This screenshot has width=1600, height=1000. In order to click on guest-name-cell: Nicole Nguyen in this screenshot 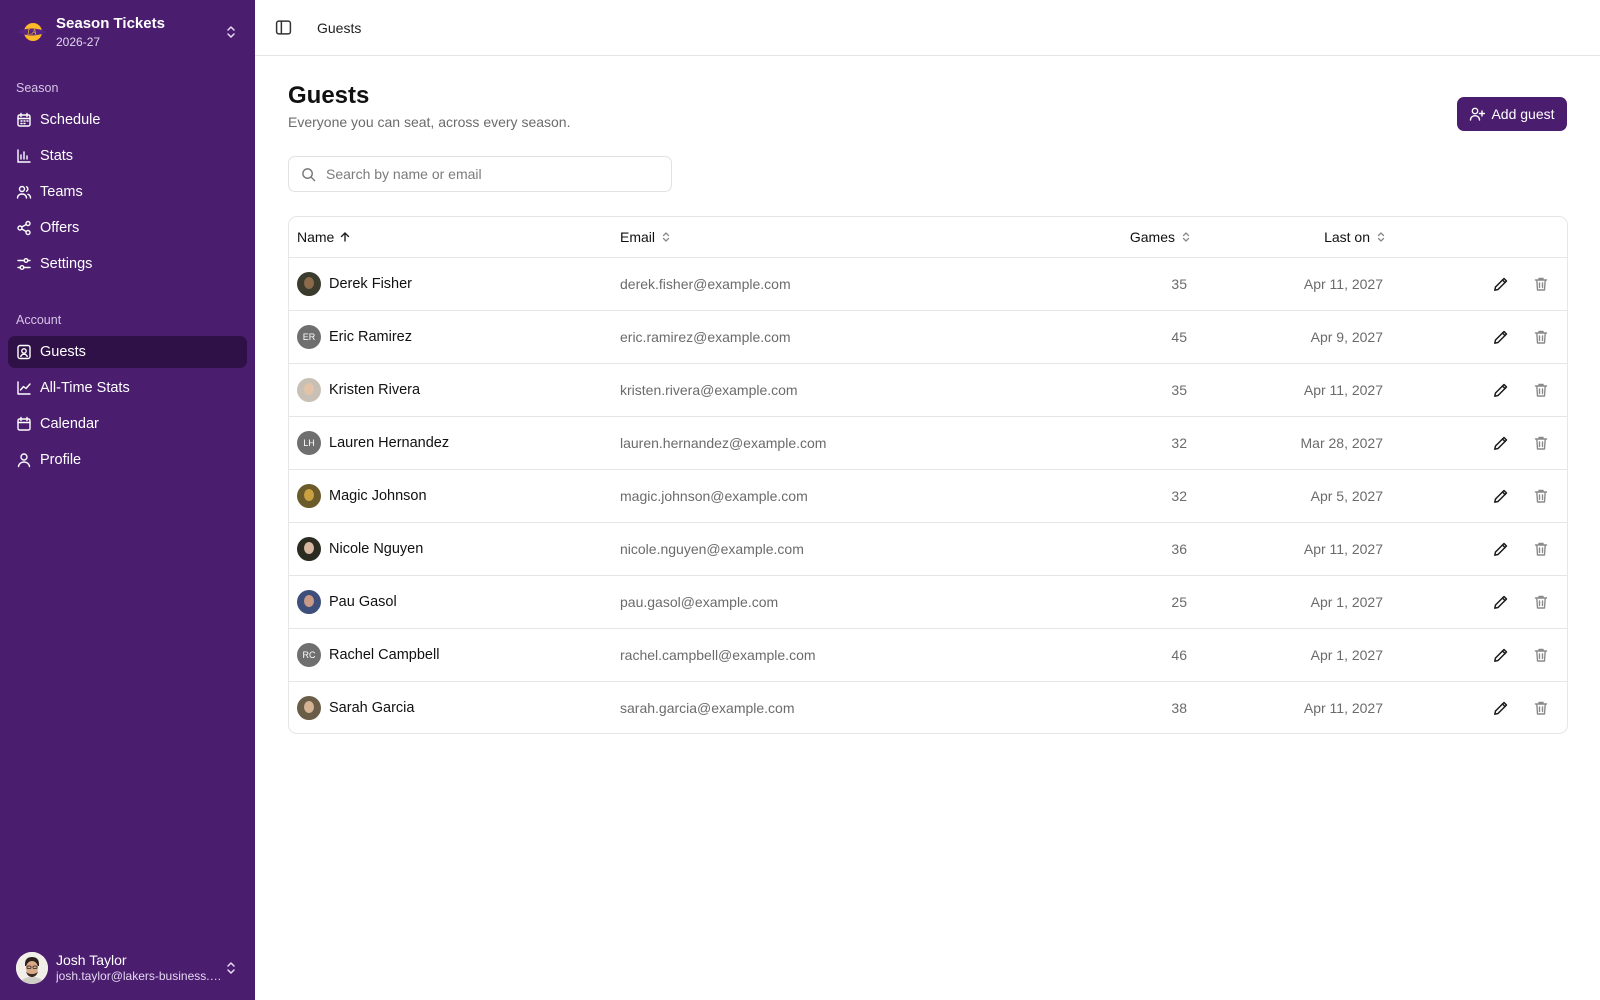, I will do `click(360, 549)`.